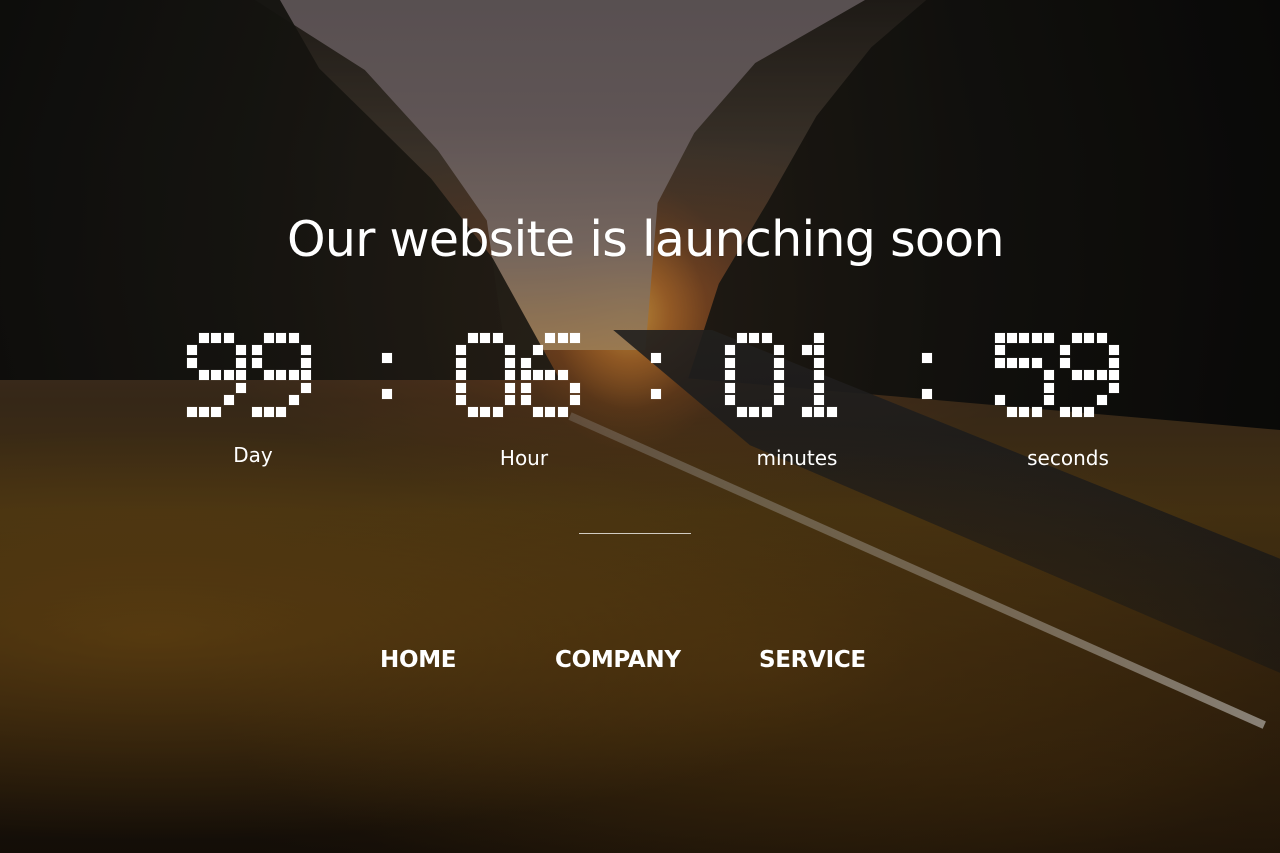  What do you see at coordinates (618, 660) in the screenshot?
I see `nav-link-company: COMPANY` at bounding box center [618, 660].